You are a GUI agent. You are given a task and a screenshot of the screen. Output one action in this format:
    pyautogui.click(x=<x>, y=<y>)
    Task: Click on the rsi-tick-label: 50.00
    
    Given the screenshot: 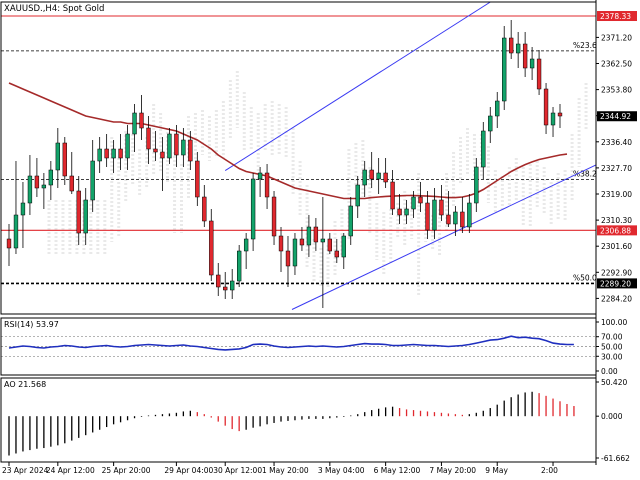 What is the action you would take?
    pyautogui.click(x=612, y=347)
    